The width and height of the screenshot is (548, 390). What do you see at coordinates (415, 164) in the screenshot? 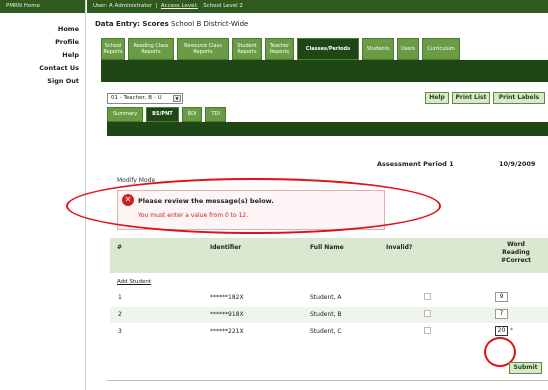
I see `assessment-period-label: Assessment Period 1` at bounding box center [415, 164].